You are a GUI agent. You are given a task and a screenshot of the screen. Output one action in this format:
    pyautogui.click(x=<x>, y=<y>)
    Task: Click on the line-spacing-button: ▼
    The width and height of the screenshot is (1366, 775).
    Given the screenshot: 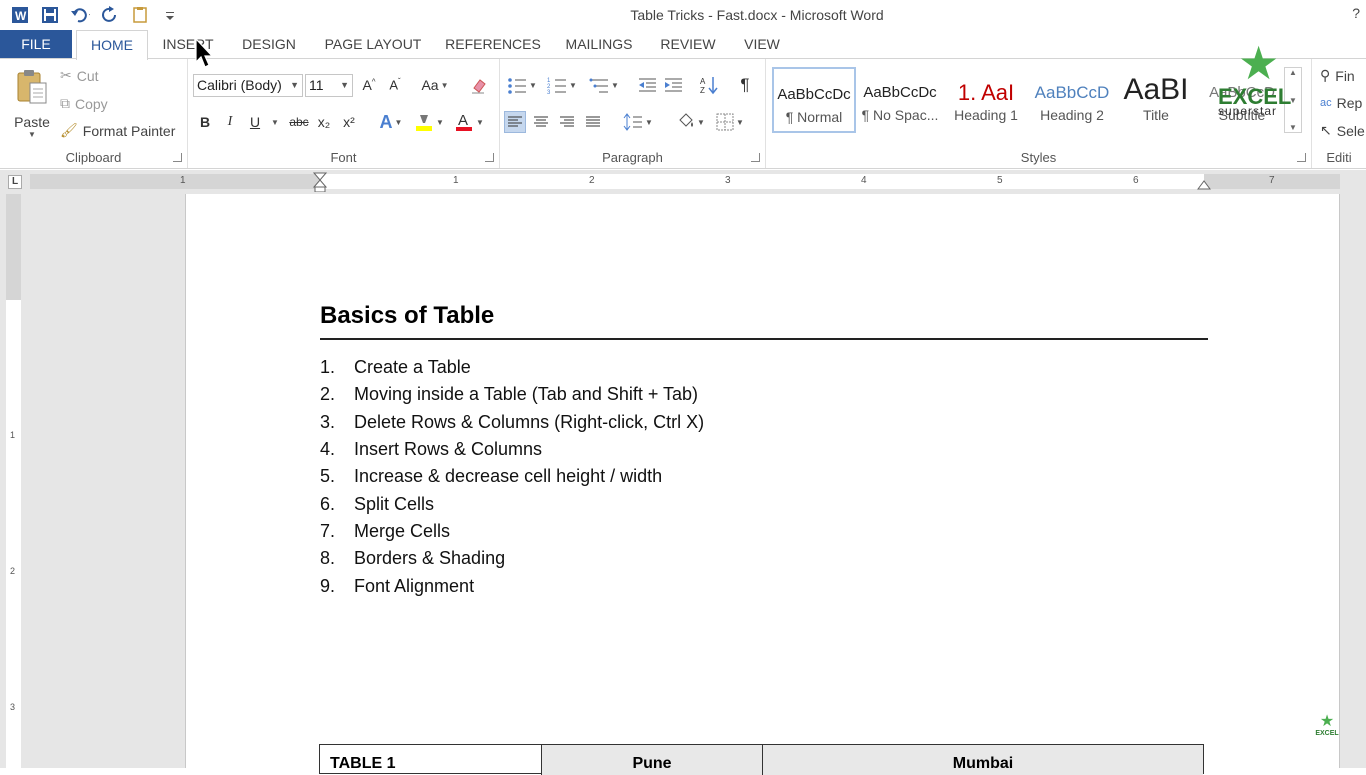 What is the action you would take?
    pyautogui.click(x=638, y=122)
    